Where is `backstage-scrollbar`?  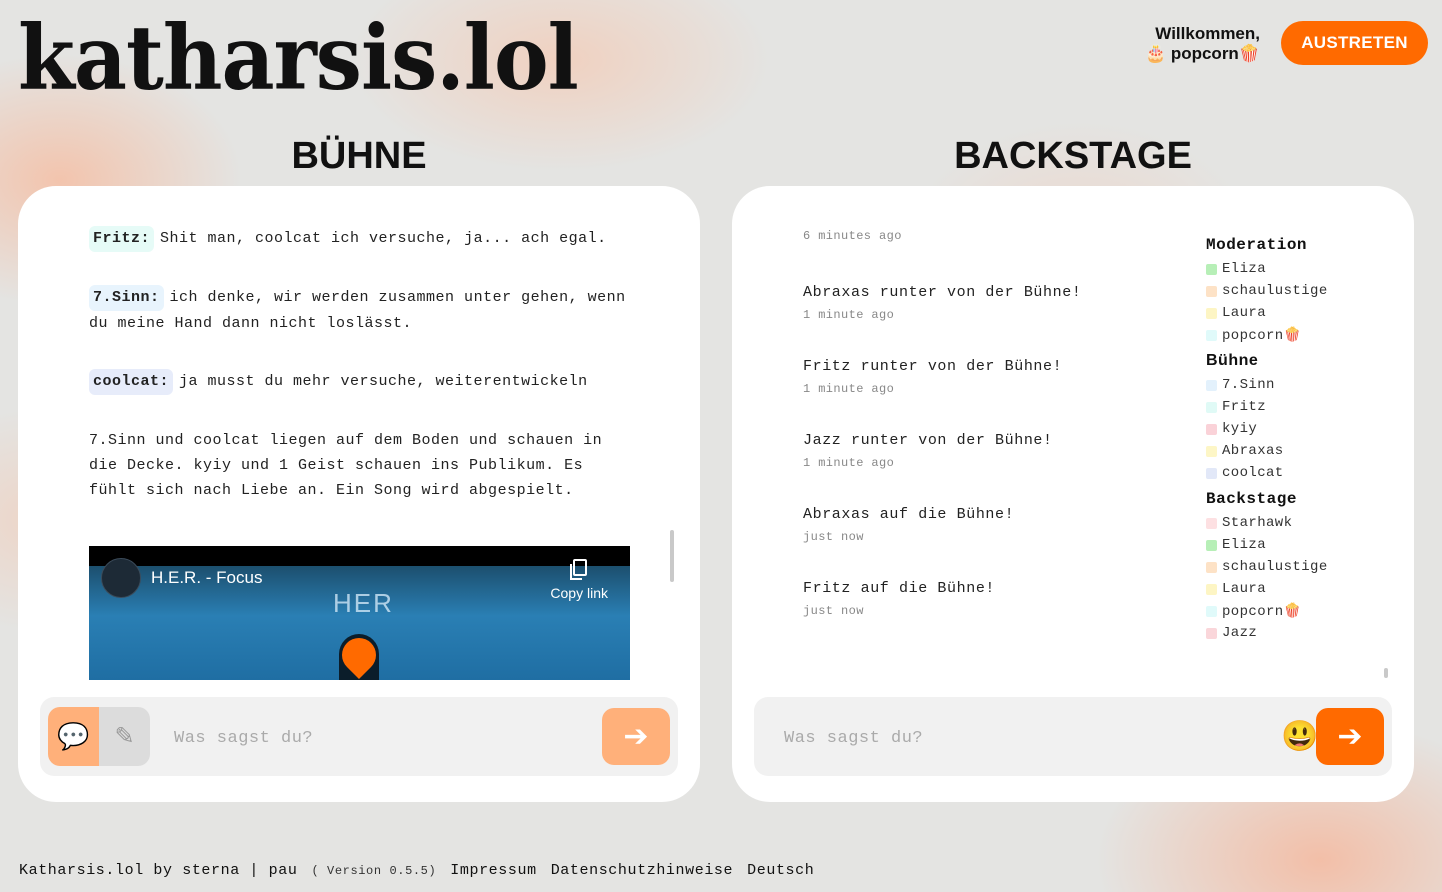 backstage-scrollbar is located at coordinates (1386, 673).